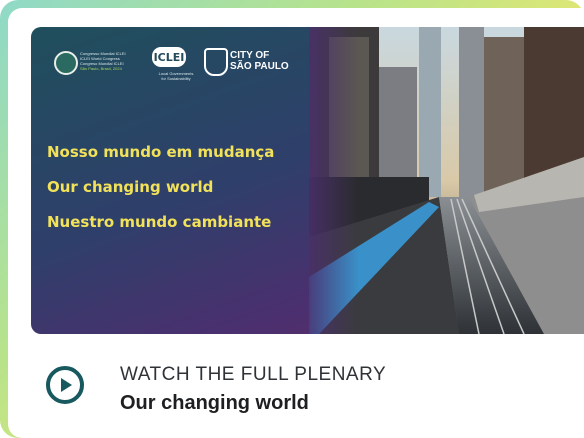 The width and height of the screenshot is (584, 438). I want to click on city-line-2: SÃO PAULO, so click(259, 66).